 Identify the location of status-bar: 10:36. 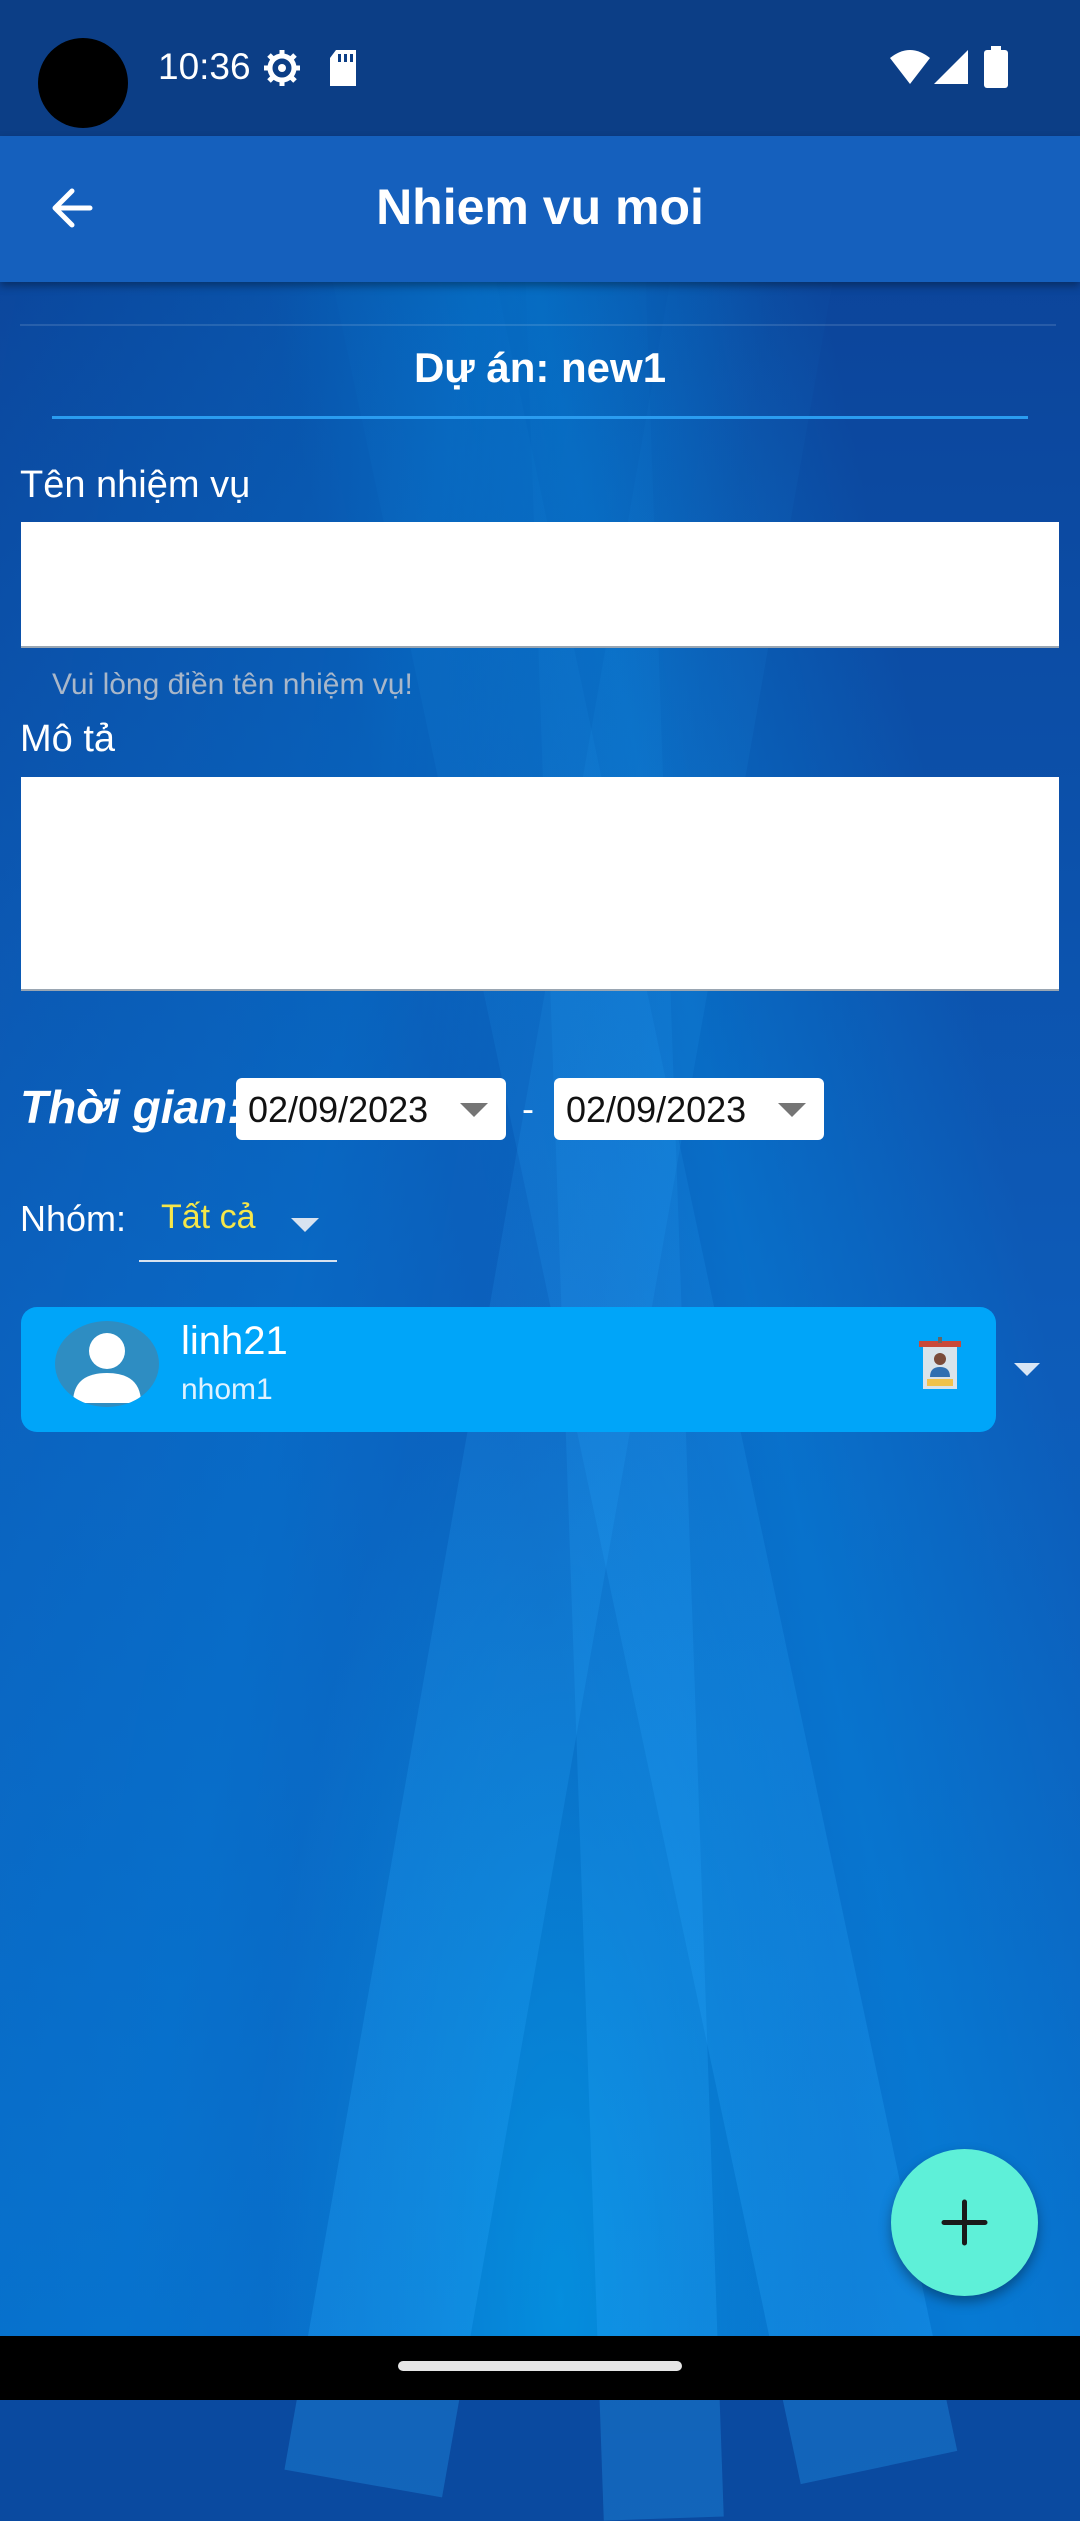
(540, 68).